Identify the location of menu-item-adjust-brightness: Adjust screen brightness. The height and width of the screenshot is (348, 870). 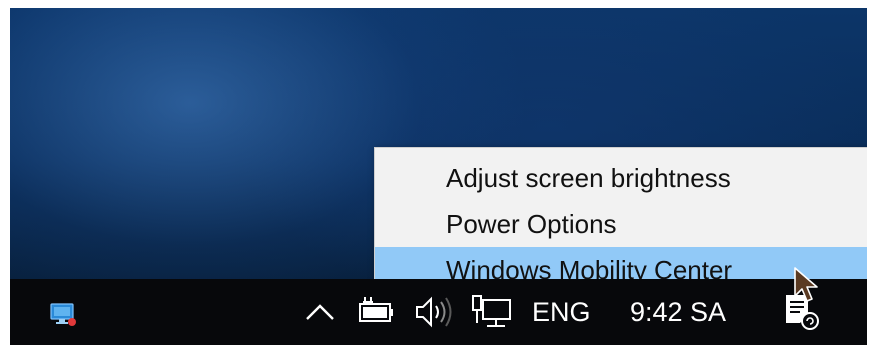
(621, 178).